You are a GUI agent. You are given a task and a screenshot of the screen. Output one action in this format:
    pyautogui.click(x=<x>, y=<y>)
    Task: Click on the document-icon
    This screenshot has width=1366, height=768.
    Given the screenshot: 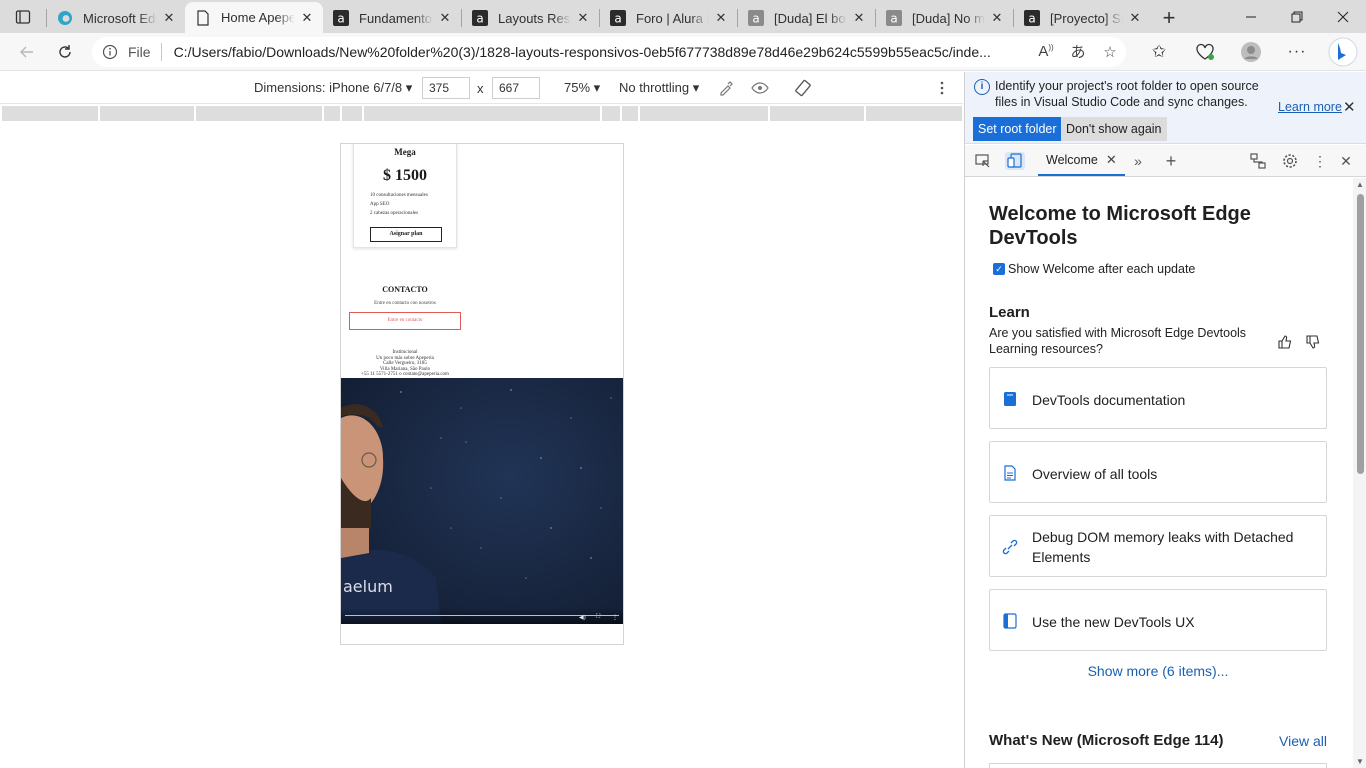 What is the action you would take?
    pyautogui.click(x=1010, y=473)
    